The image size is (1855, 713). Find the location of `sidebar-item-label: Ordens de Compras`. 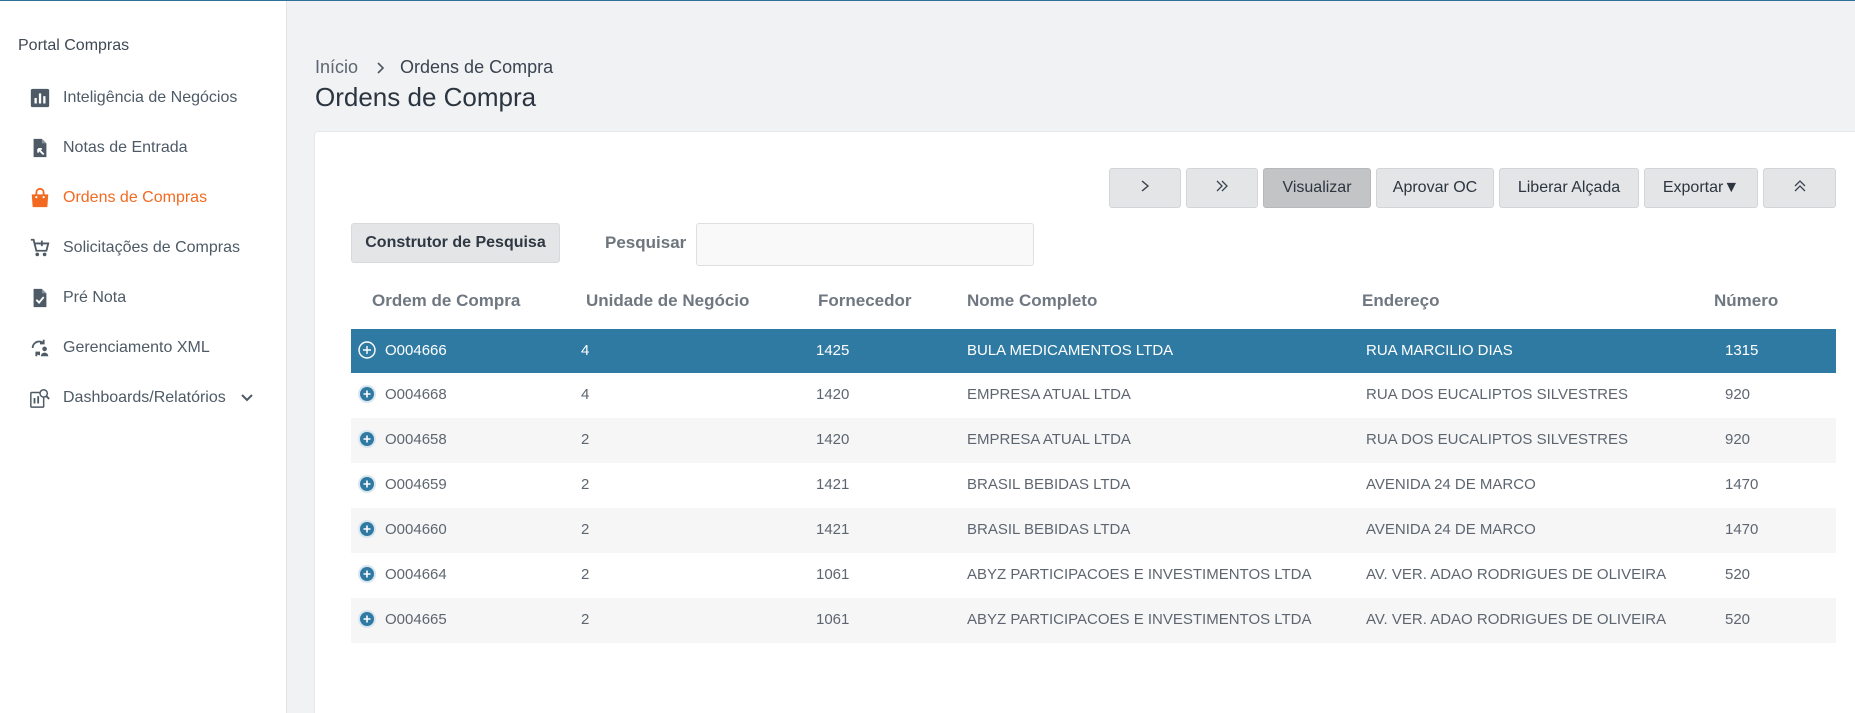

sidebar-item-label: Ordens de Compras is located at coordinates (135, 197).